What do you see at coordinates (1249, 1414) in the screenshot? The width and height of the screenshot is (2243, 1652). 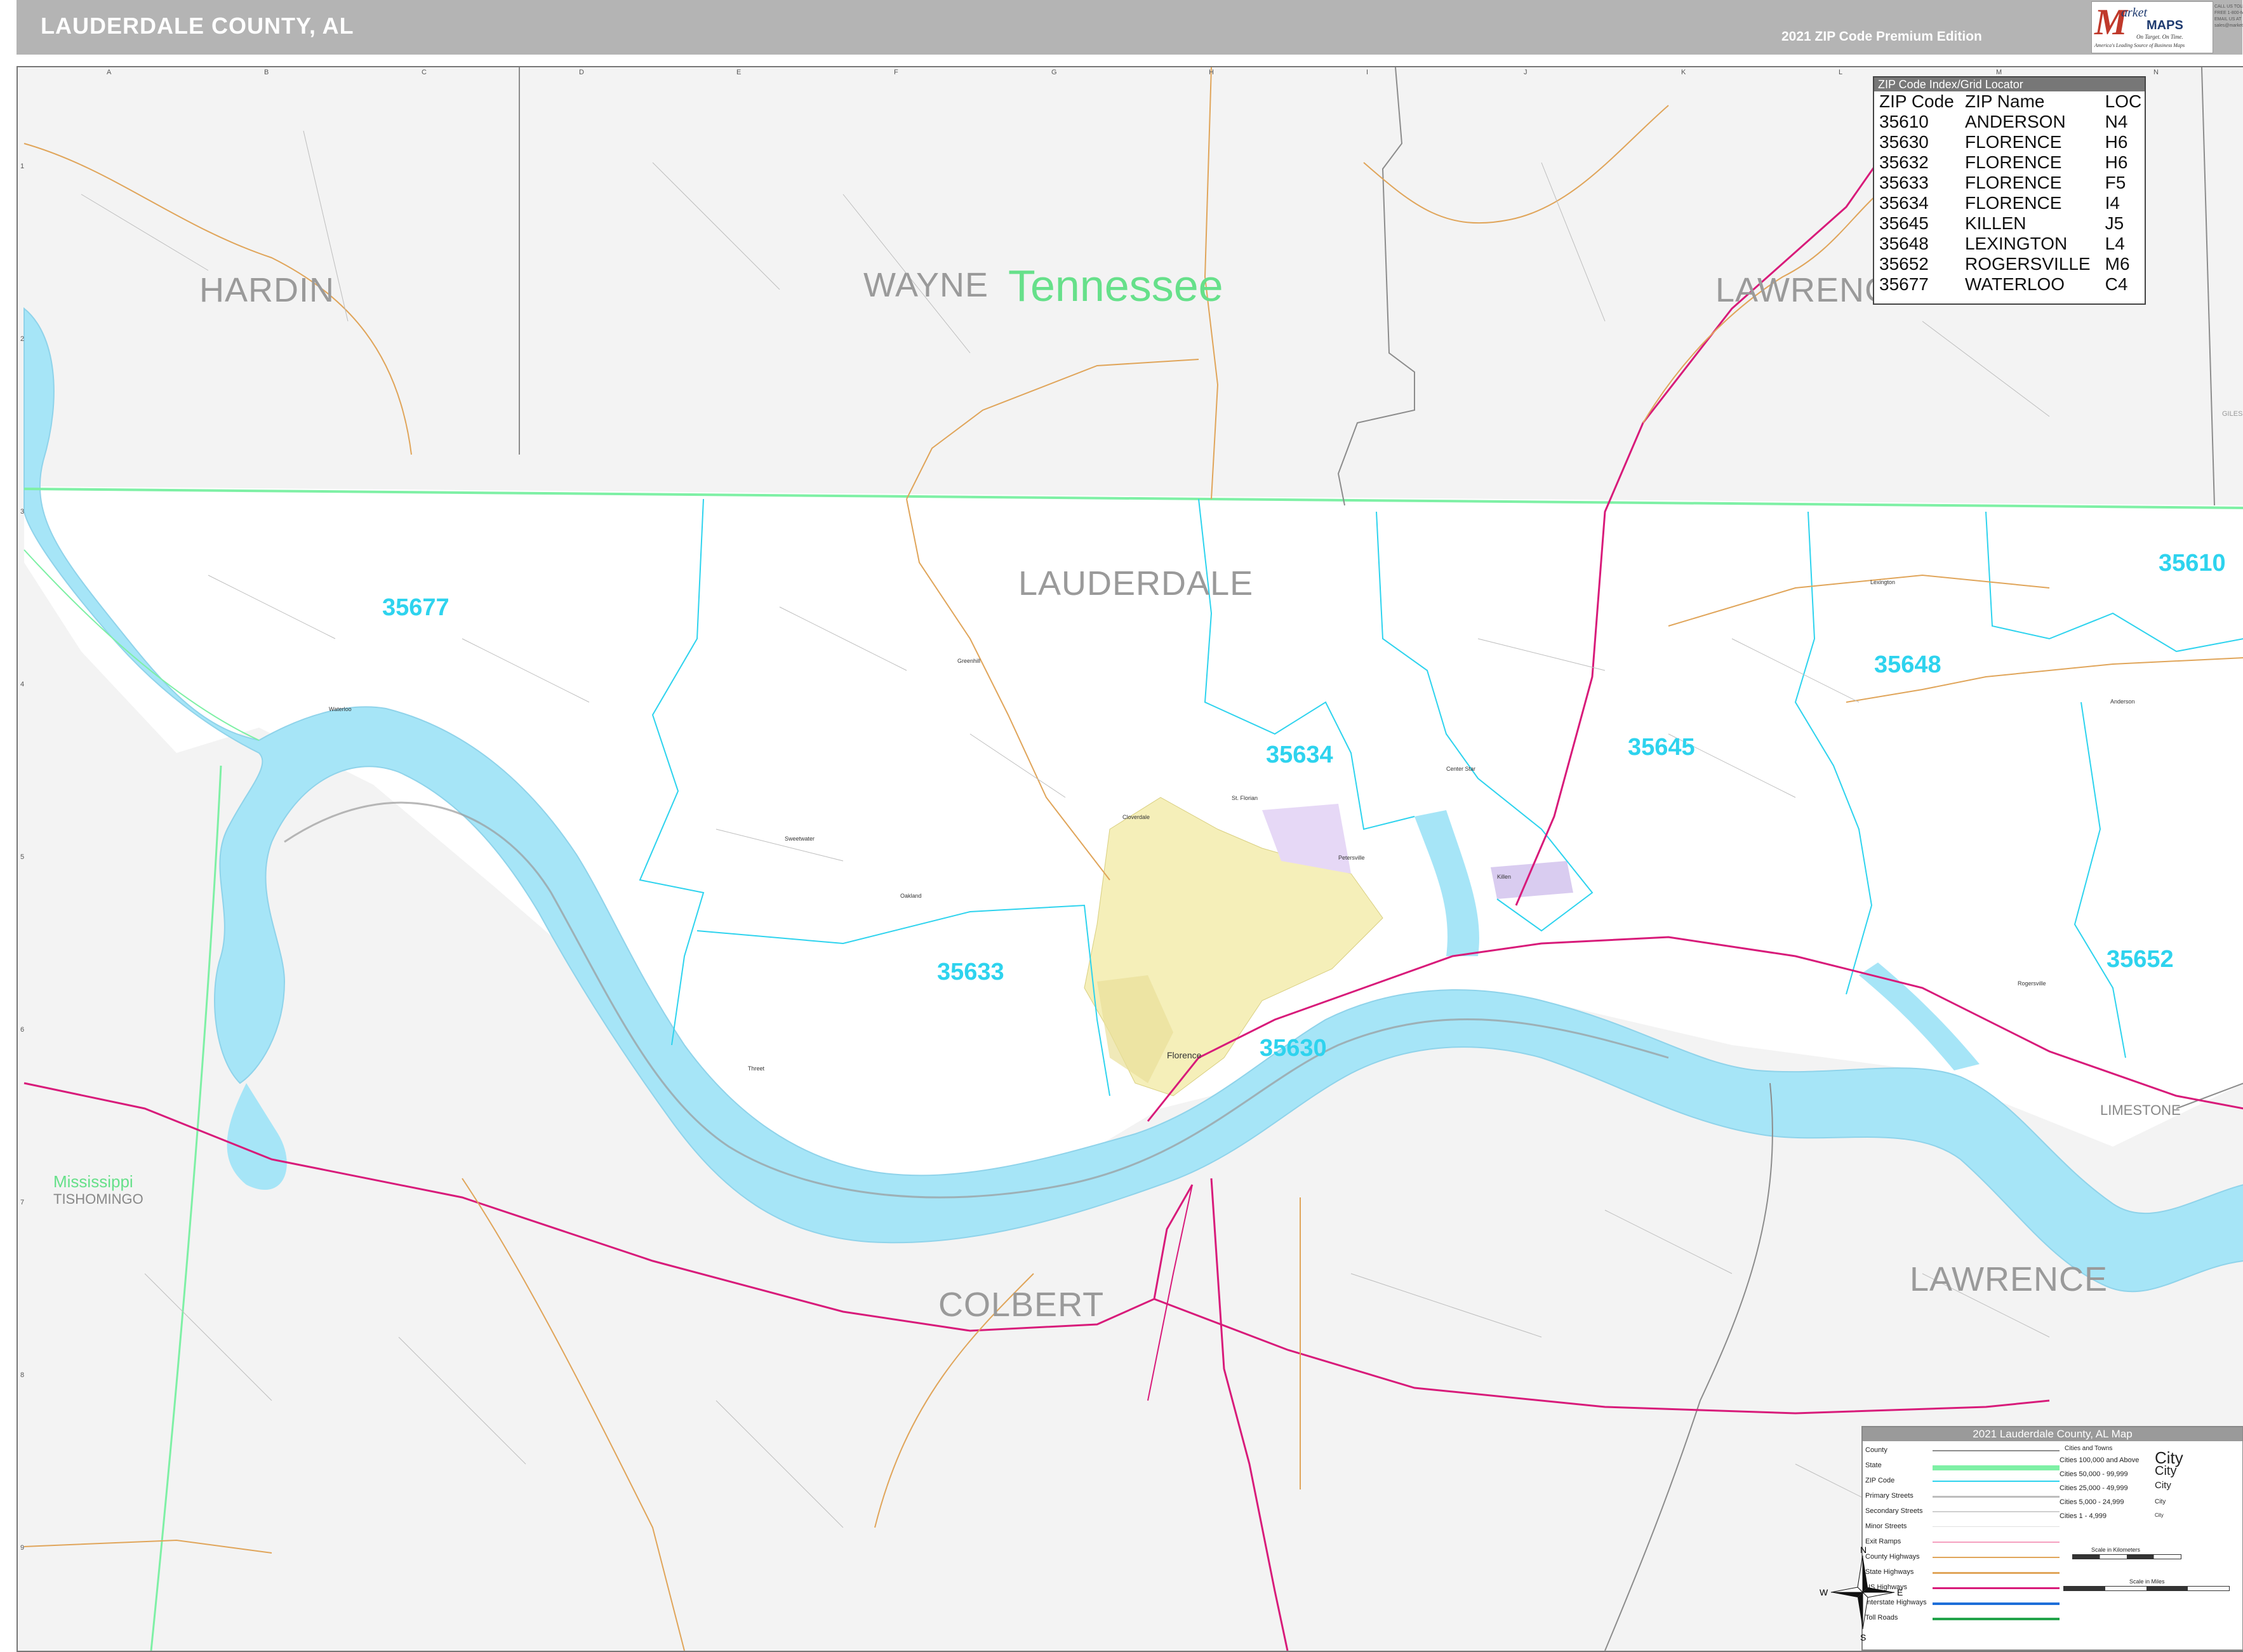 I see `us-highway-43-south` at bounding box center [1249, 1414].